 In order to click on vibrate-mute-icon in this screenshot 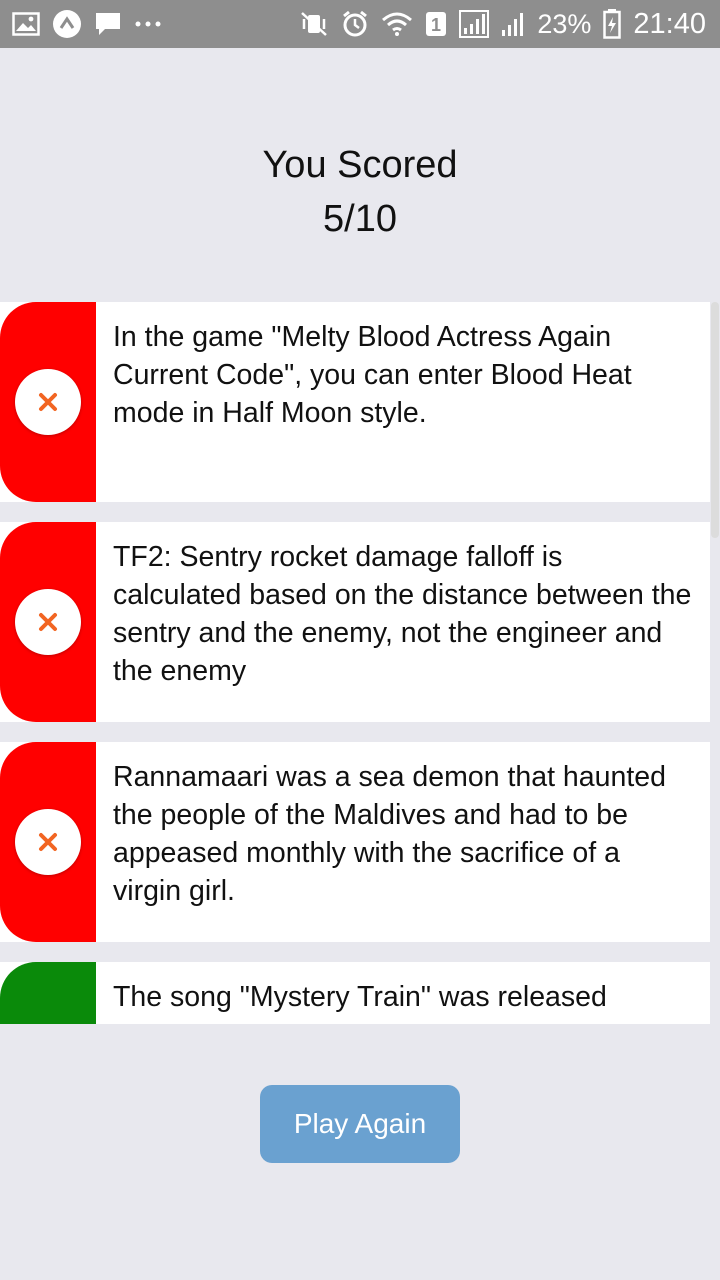, I will do `click(314, 24)`.